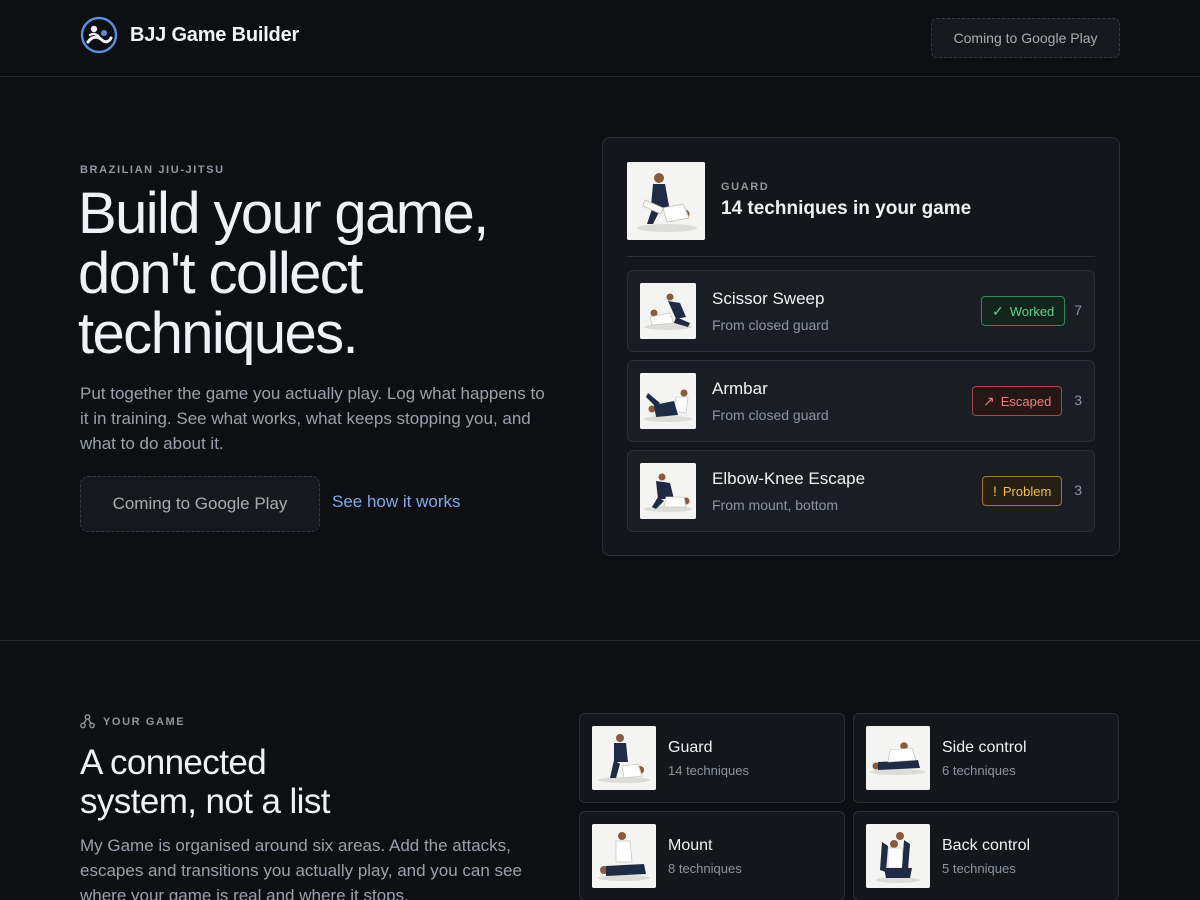 This screenshot has width=1200, height=900. I want to click on guard-photo, so click(666, 201).